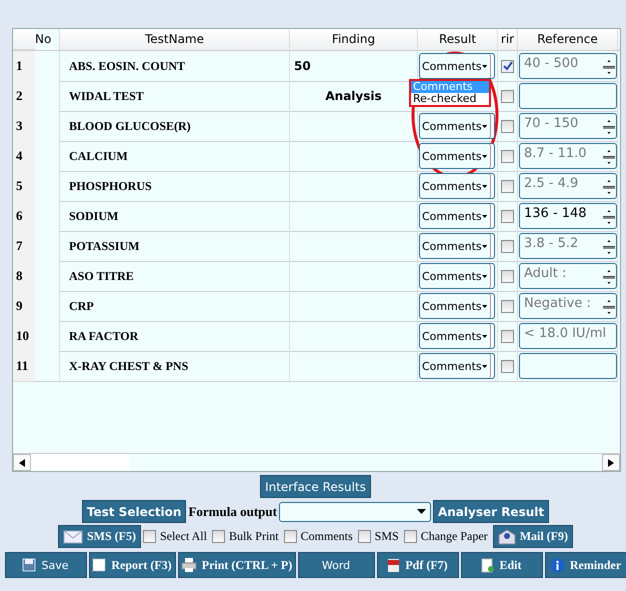 The height and width of the screenshot is (591, 626). Describe the element at coordinates (417, 565) in the screenshot. I see `toolbar-button: Pdf (F7)` at that location.